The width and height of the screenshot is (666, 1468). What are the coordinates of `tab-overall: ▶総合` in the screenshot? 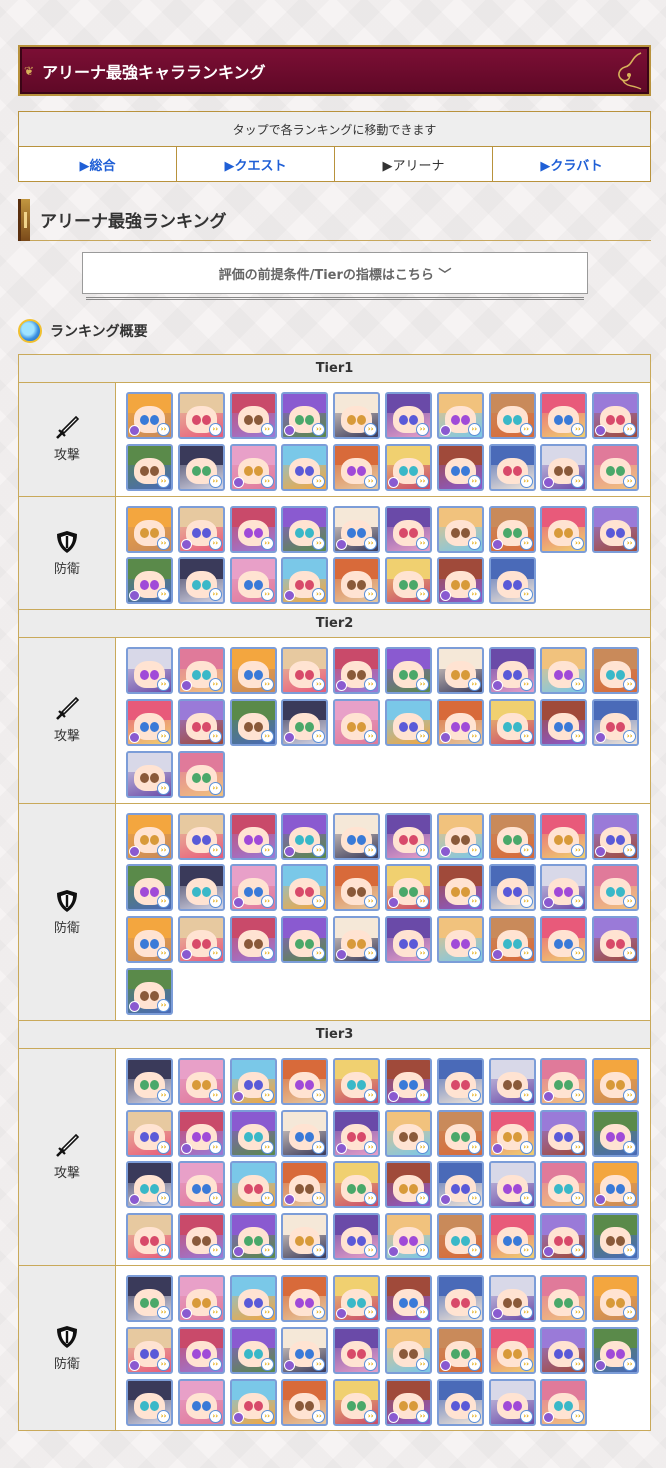 It's located at (98, 164).